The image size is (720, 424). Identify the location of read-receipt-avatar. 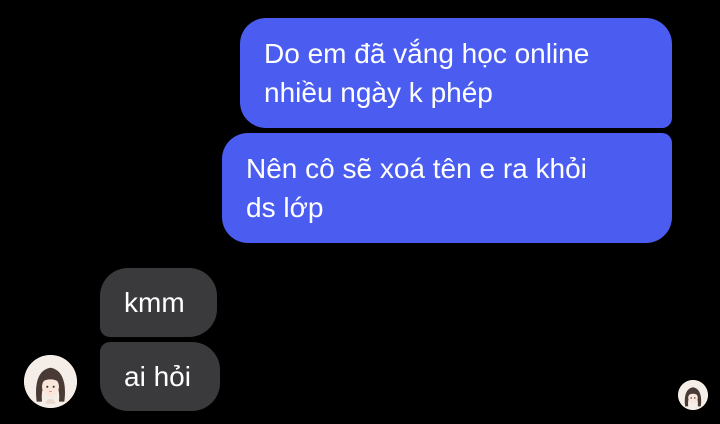
(693, 395).